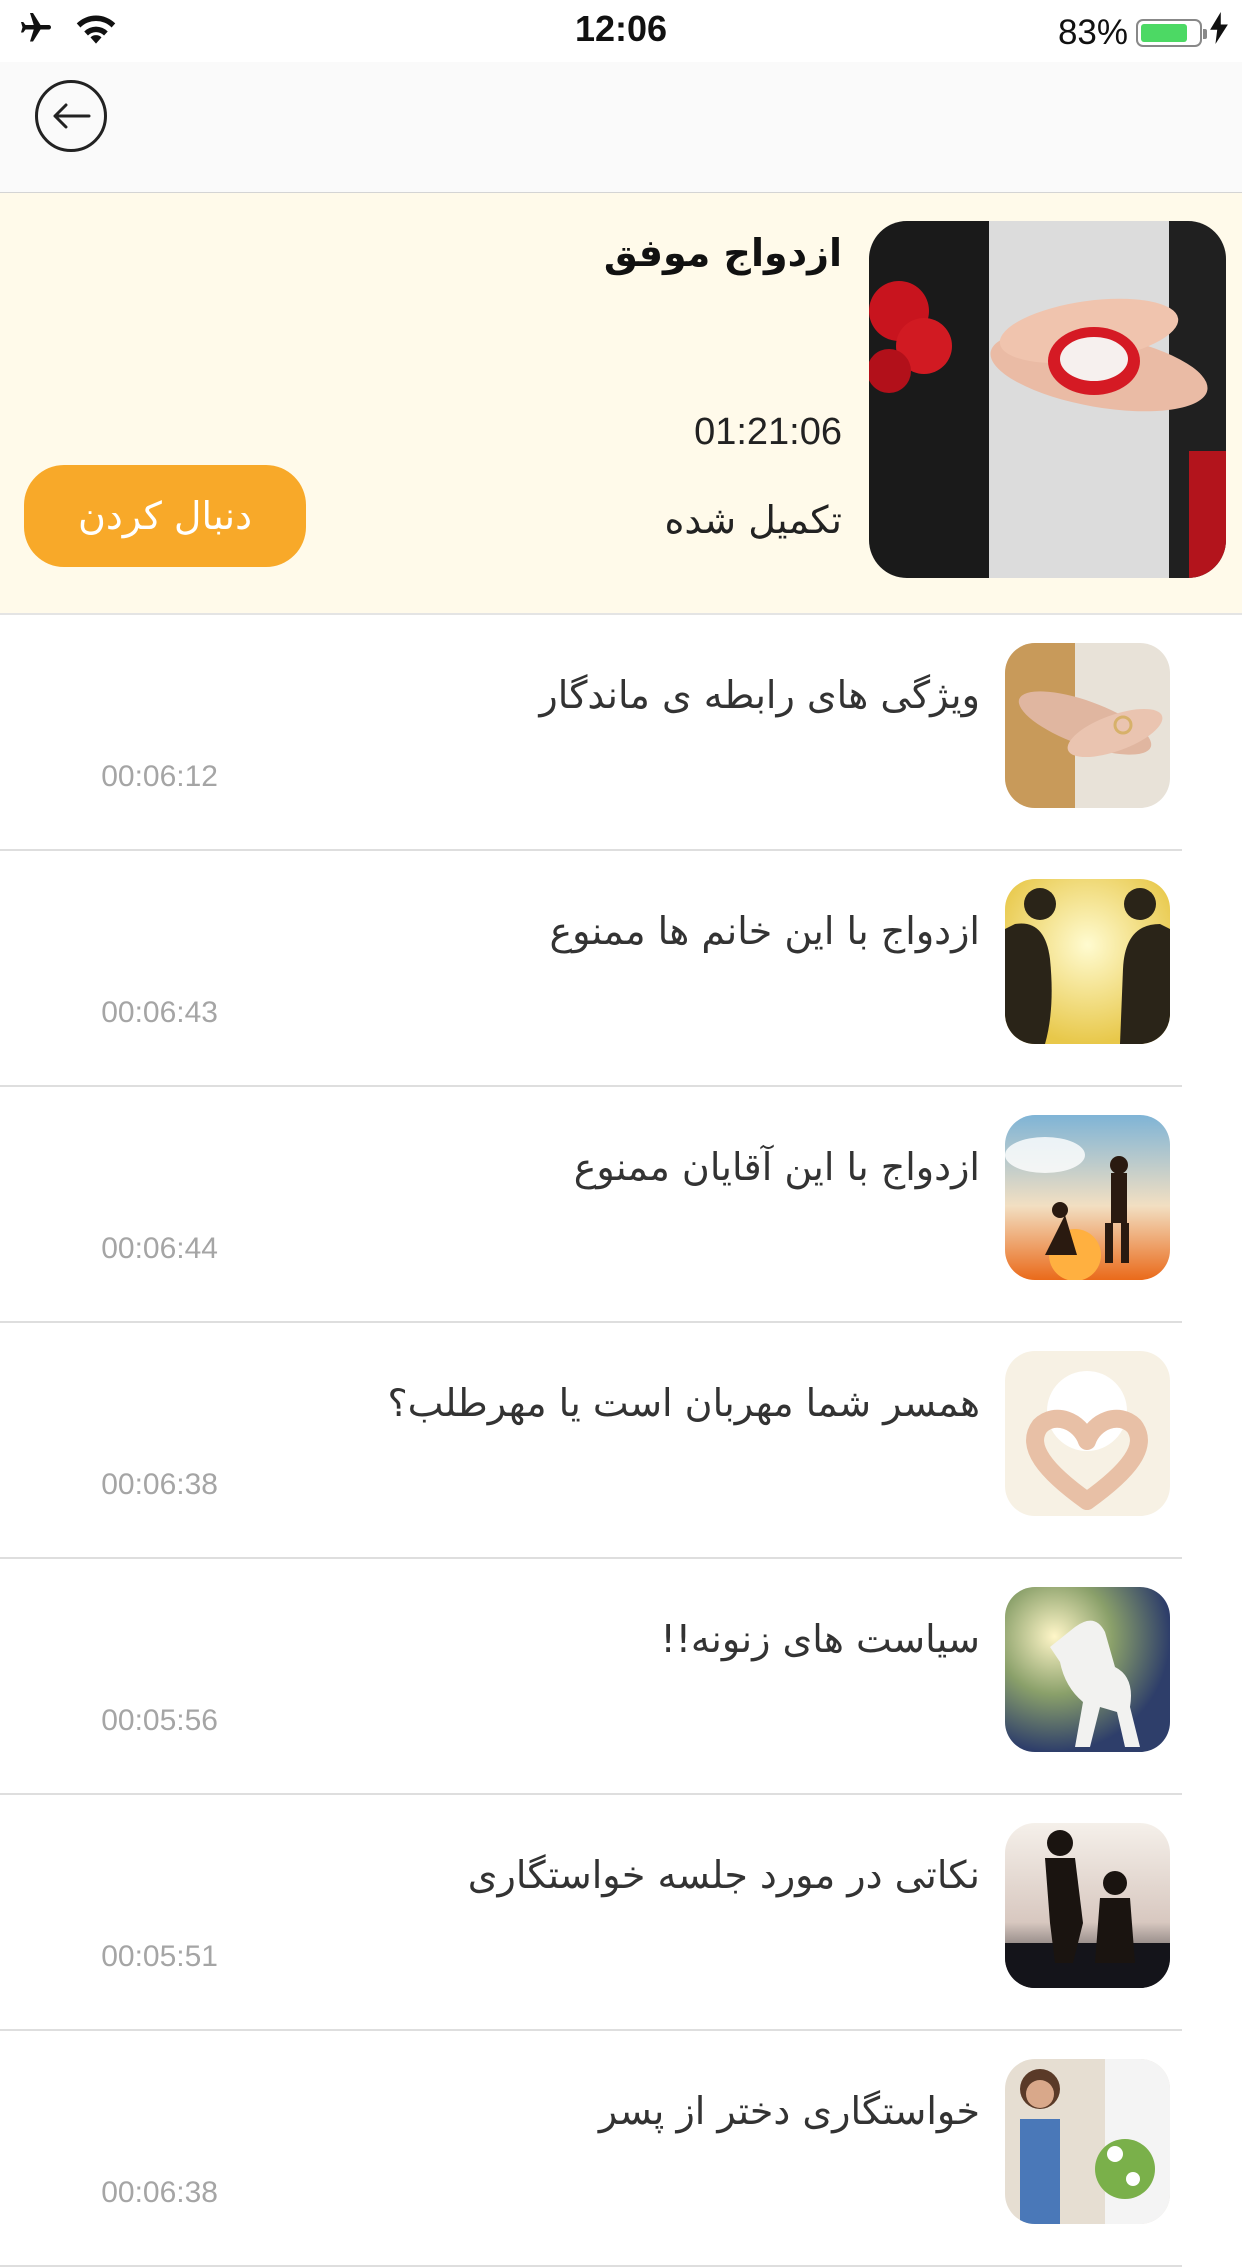 Image resolution: width=1242 pixels, height=2267 pixels. What do you see at coordinates (768, 432) in the screenshot?
I see `course-duration: 01:21:06` at bounding box center [768, 432].